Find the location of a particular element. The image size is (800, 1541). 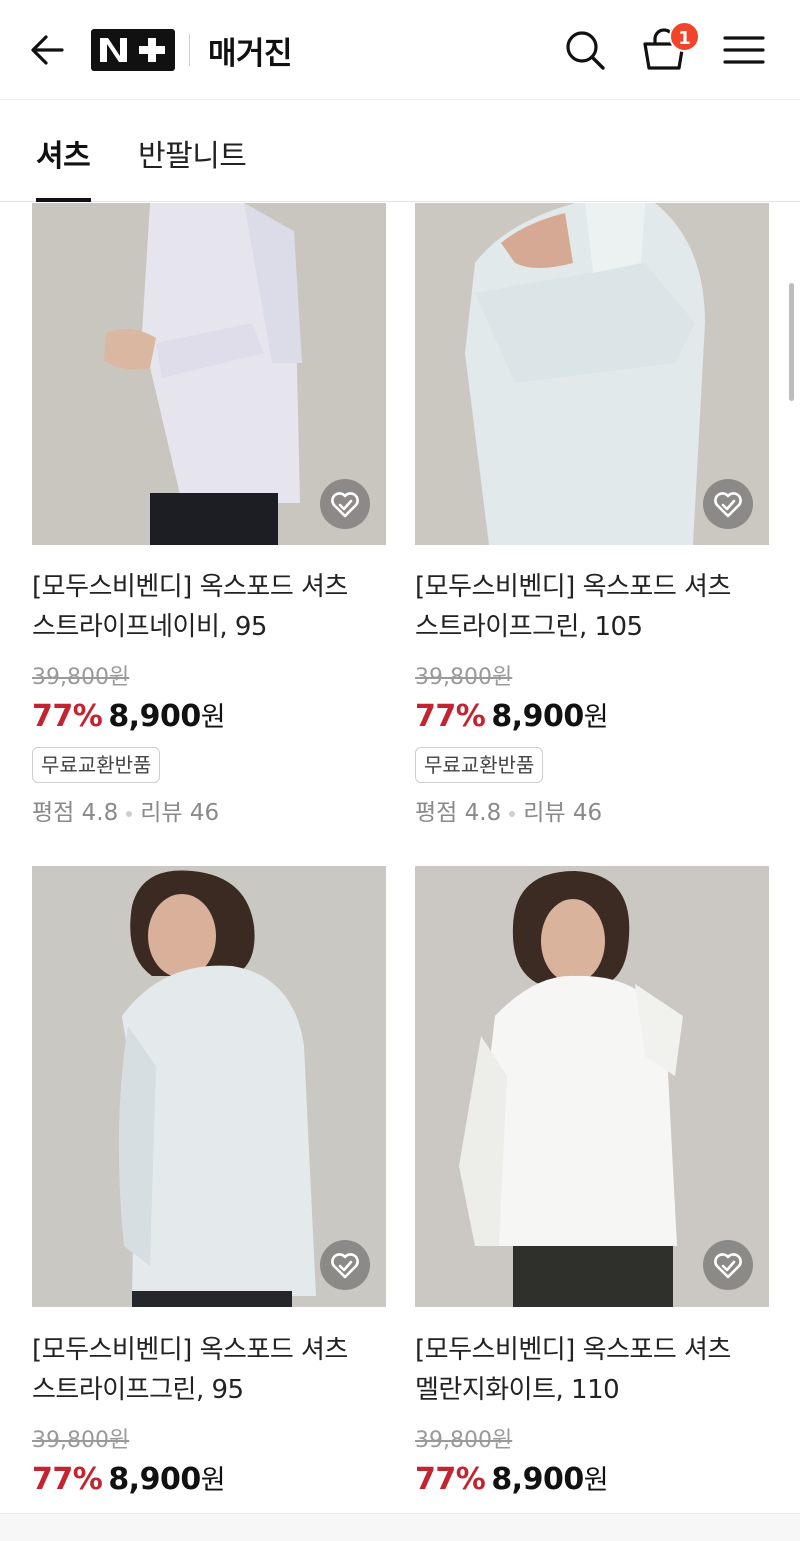

product-name: [모두스비벤디] 옥스포드 셔츠 스트라이프네이비, 95 is located at coordinates (209, 607).